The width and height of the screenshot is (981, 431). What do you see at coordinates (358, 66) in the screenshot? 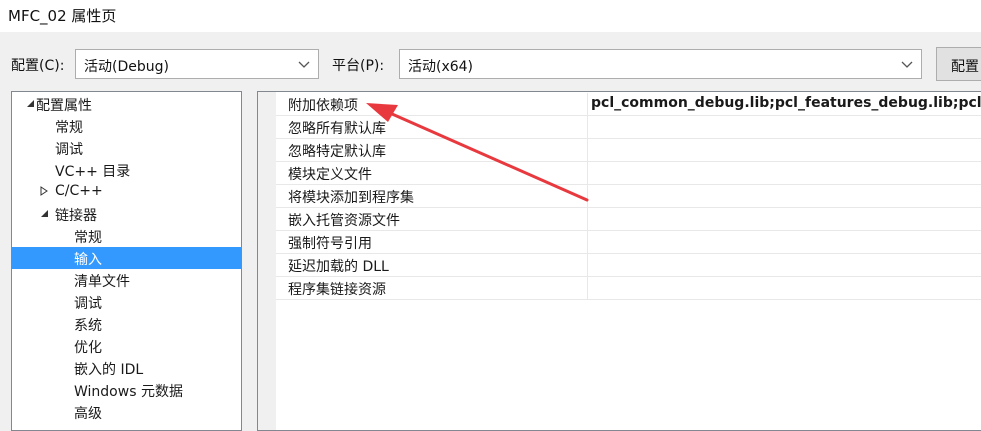
I see `platform-label: 平台(P):` at bounding box center [358, 66].